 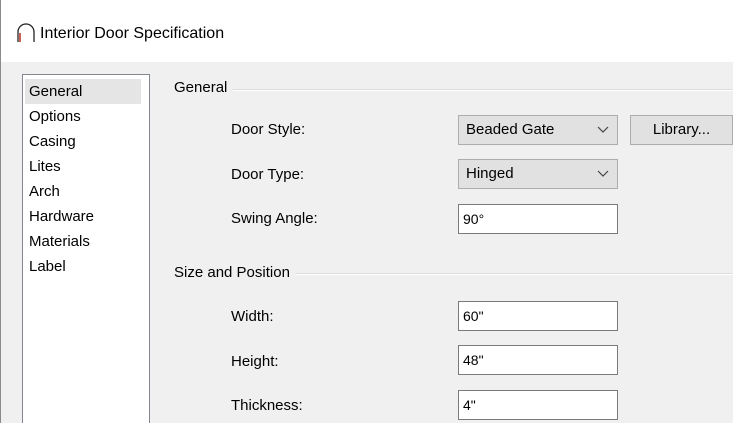 I want to click on sidebar-item-materials: Materials, so click(x=83, y=241).